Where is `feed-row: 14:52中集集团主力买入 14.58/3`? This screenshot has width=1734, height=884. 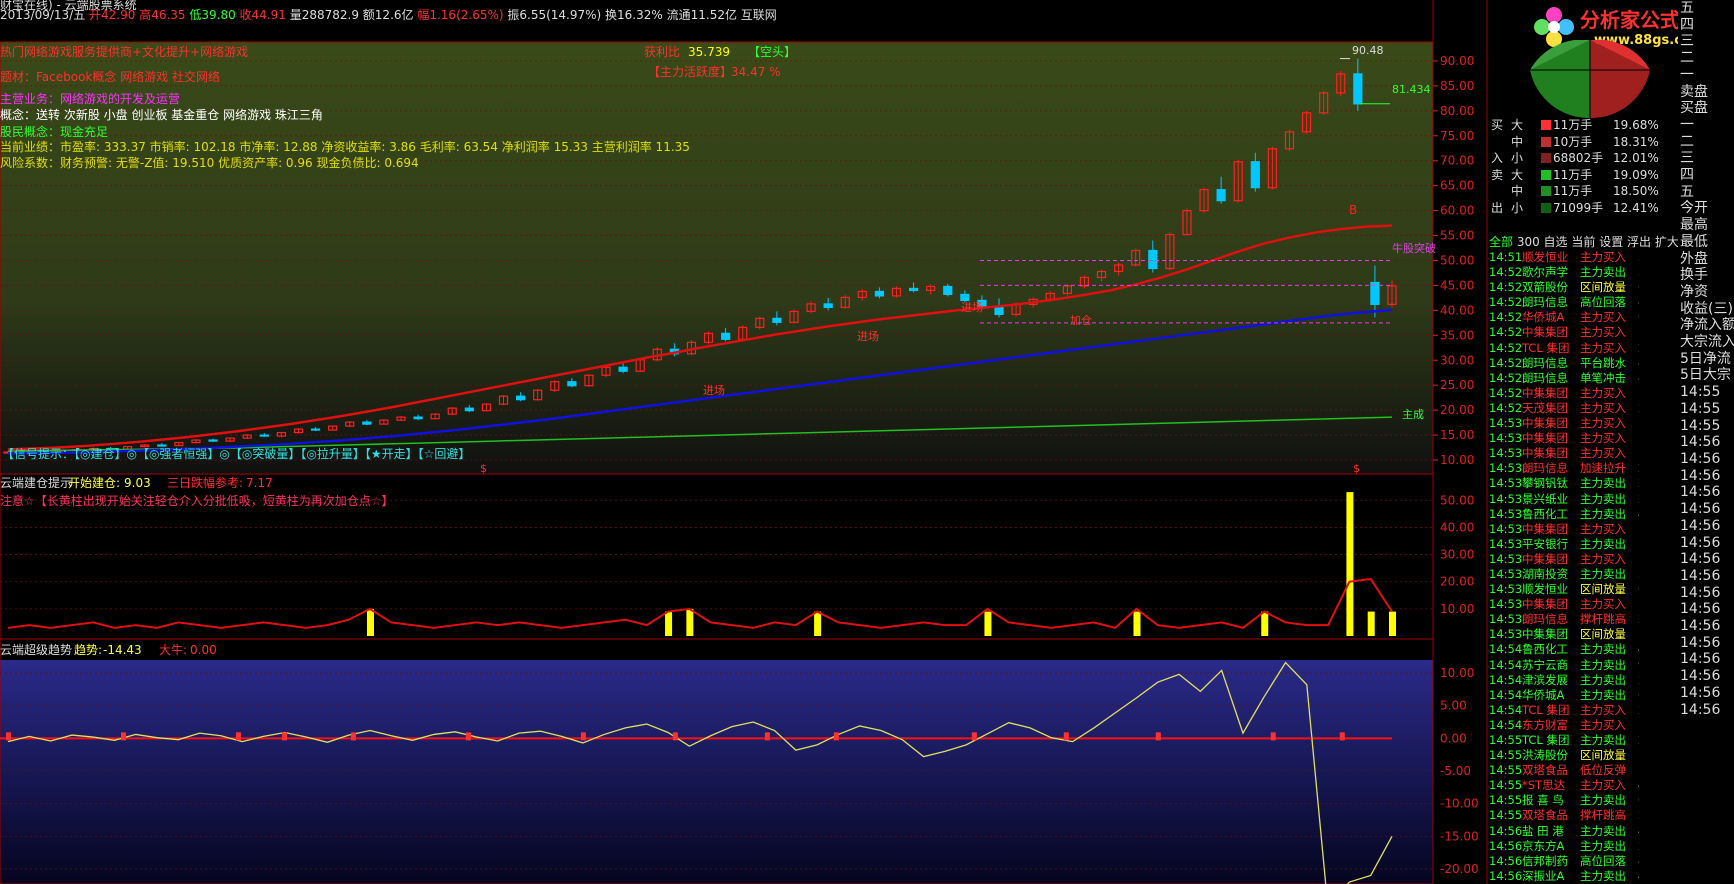 feed-row: 14:52中集集团主力买入 14.58/3 is located at coordinates (1564, 332).